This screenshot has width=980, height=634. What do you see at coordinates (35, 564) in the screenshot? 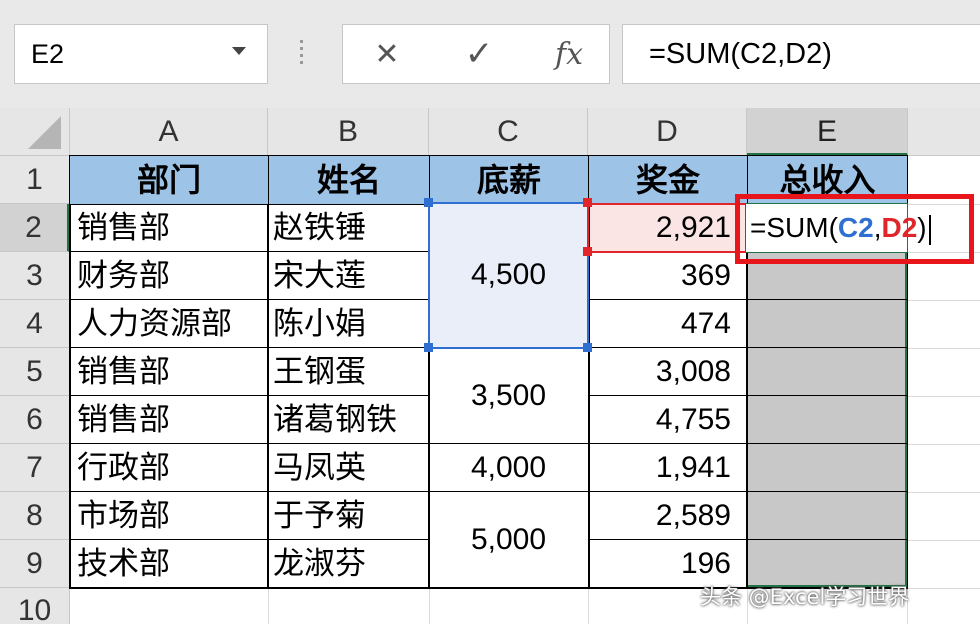
I see `row-header-9: 9` at bounding box center [35, 564].